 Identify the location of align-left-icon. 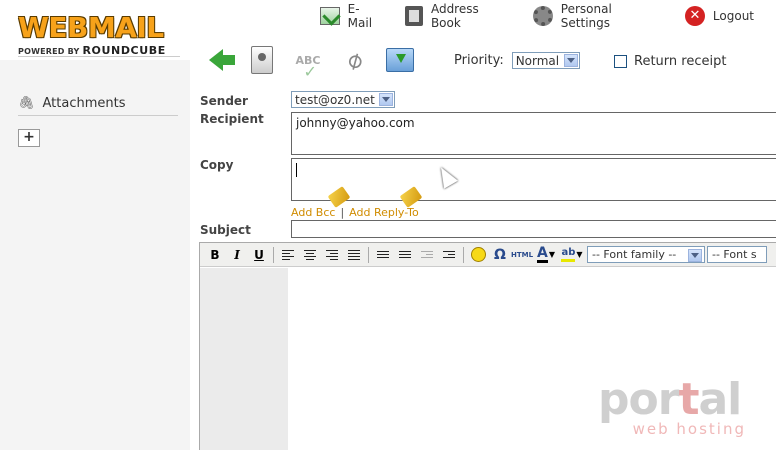
(288, 254).